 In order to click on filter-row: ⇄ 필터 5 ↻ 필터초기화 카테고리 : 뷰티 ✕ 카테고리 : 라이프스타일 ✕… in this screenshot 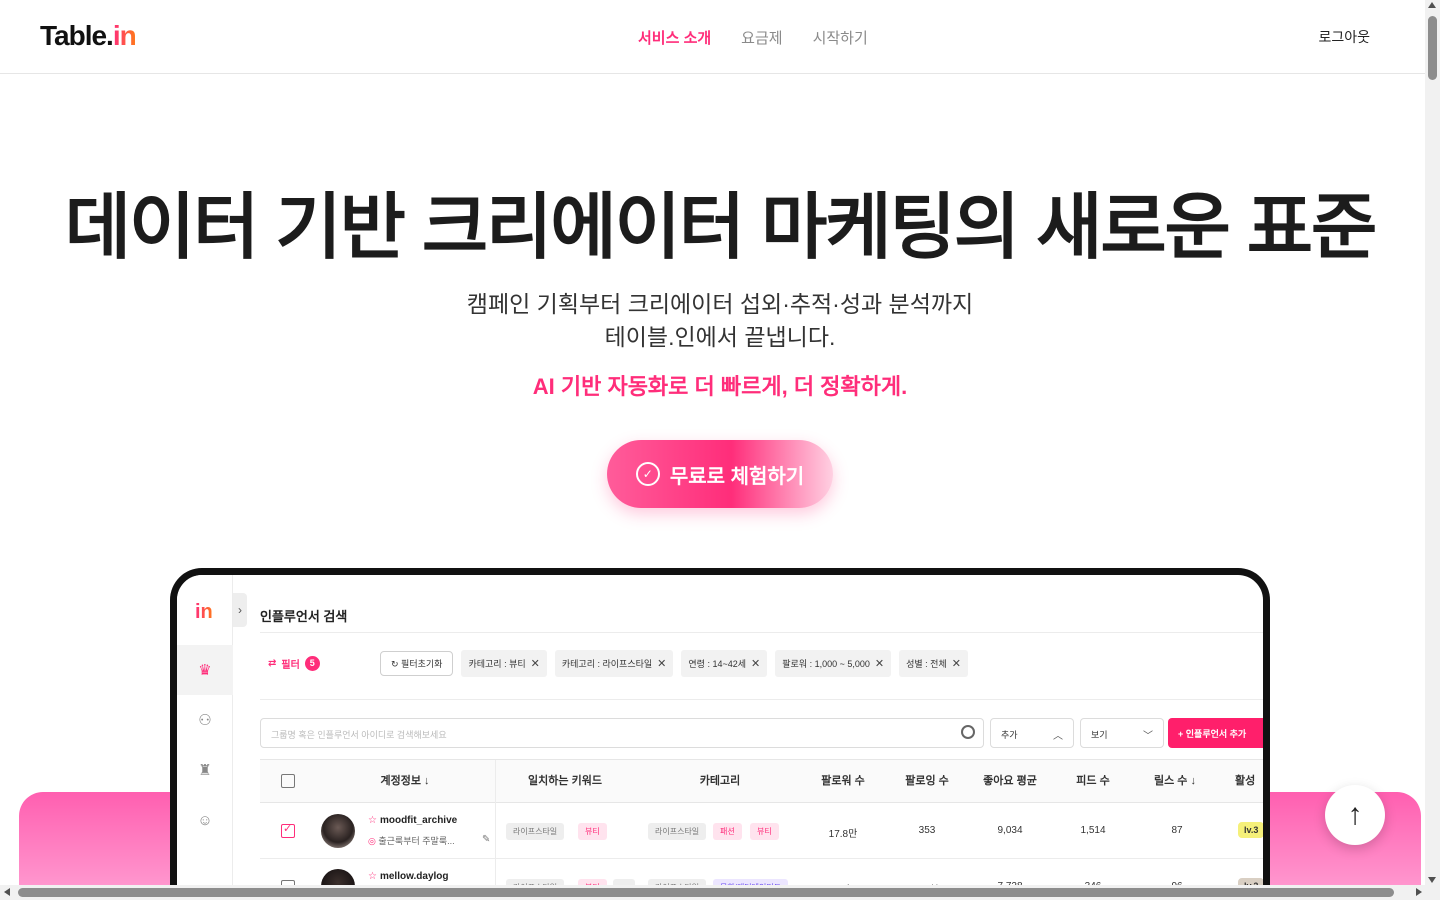, I will do `click(614, 663)`.